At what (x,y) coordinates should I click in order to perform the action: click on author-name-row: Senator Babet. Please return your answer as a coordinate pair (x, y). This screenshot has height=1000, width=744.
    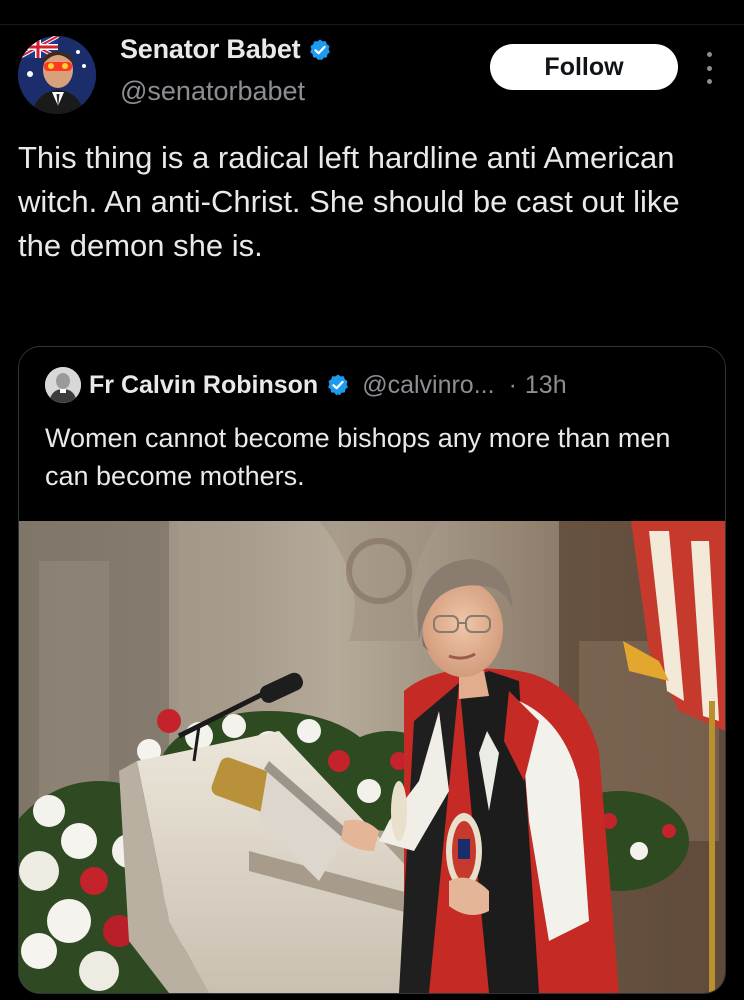
    Looking at the image, I should click on (226, 49).